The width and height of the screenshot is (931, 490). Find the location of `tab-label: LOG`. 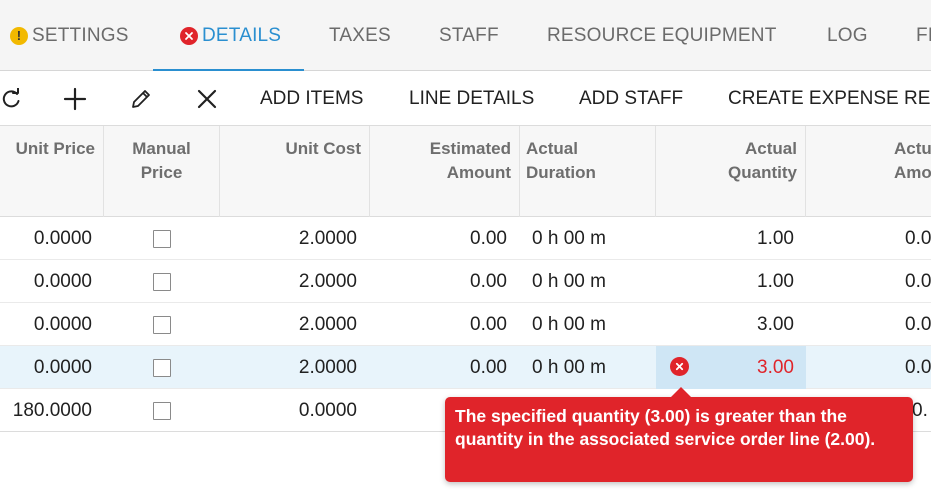

tab-label: LOG is located at coordinates (847, 35).